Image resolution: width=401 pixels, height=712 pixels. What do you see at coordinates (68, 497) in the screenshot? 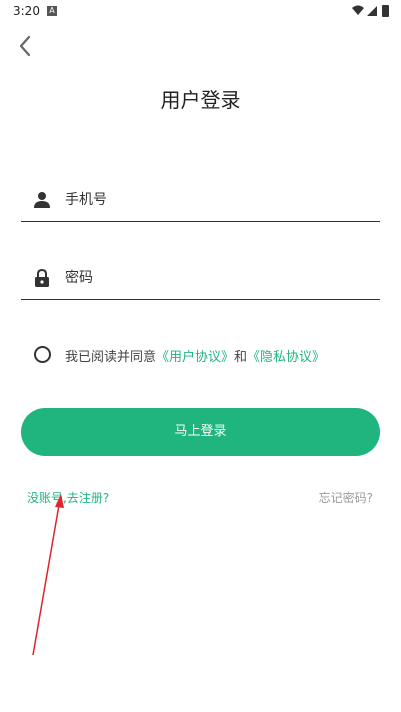
I see `register-link: 没账号,去注册?` at bounding box center [68, 497].